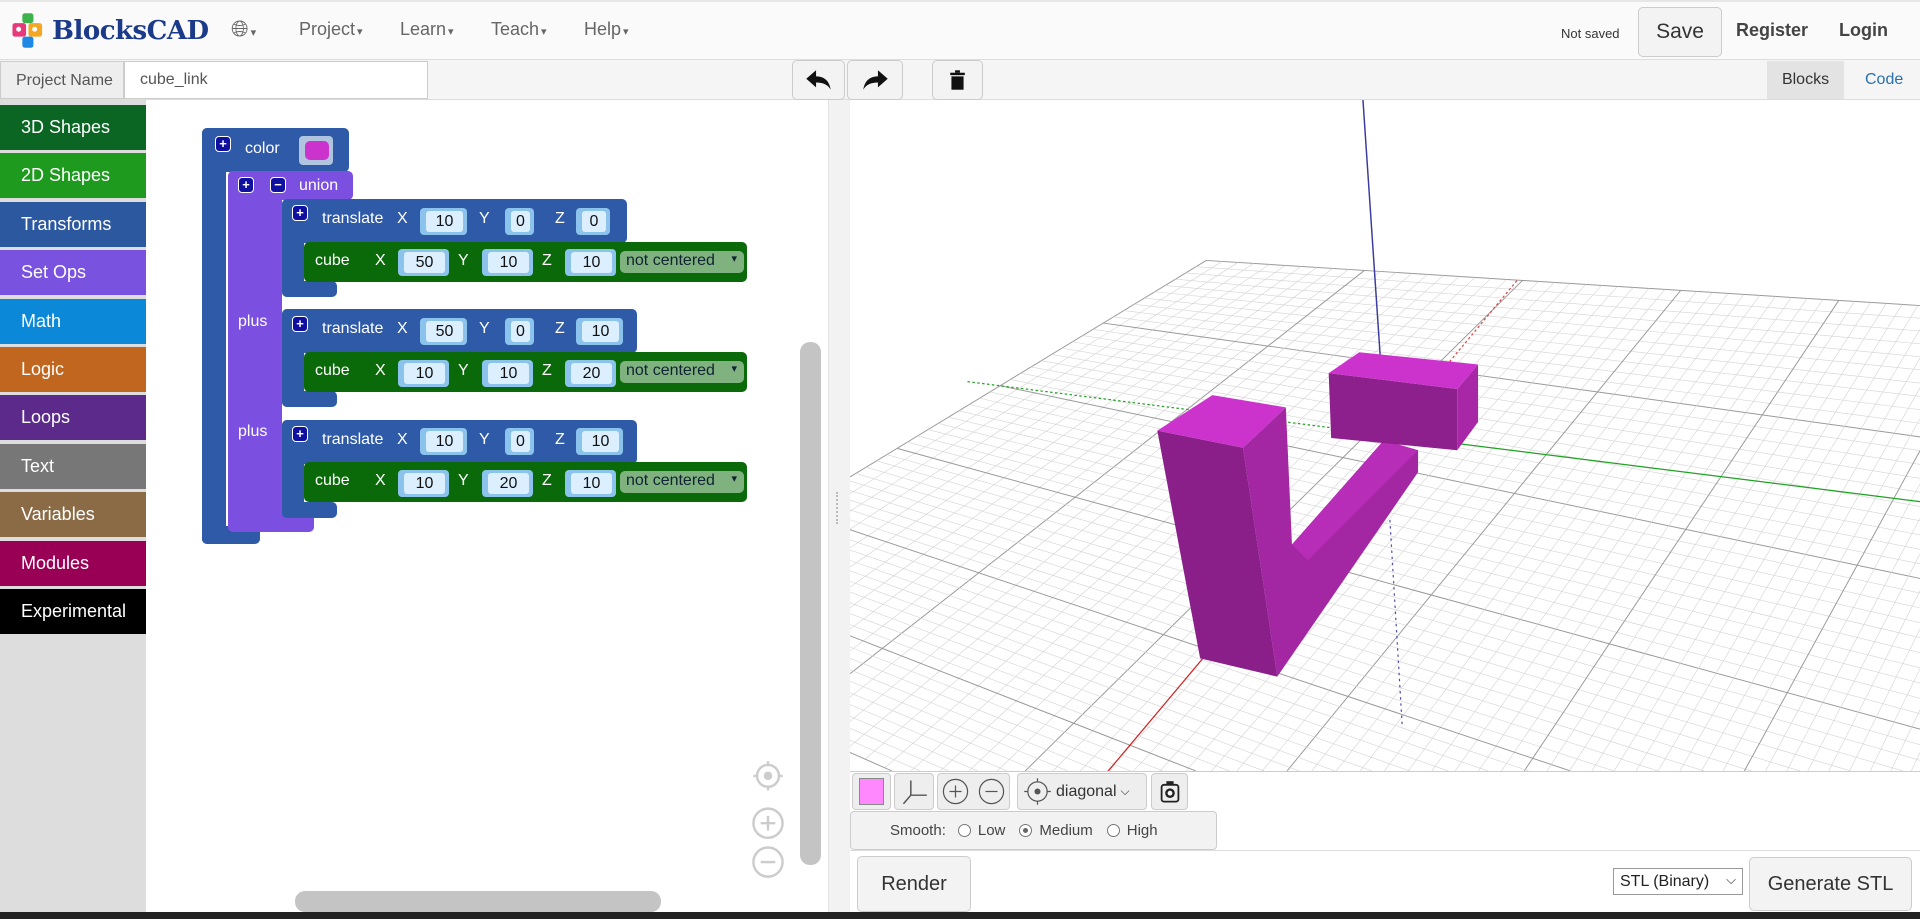  I want to click on workspace-controls, so click(768, 819).